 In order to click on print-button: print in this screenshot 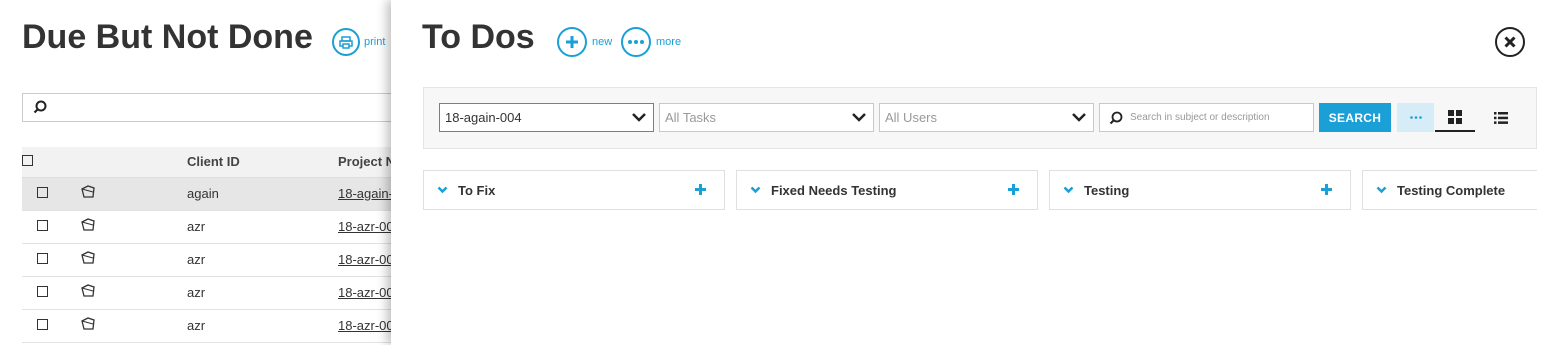, I will do `click(358, 42)`.